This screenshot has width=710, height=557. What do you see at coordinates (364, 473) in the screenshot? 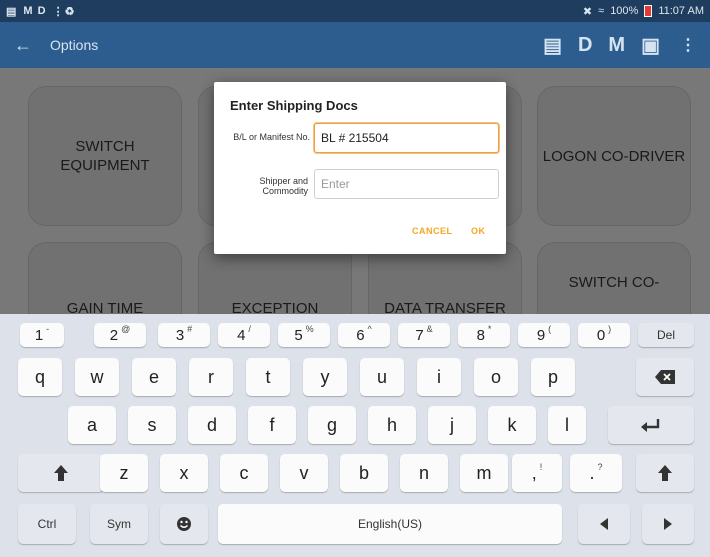
I see `key-b: b` at bounding box center [364, 473].